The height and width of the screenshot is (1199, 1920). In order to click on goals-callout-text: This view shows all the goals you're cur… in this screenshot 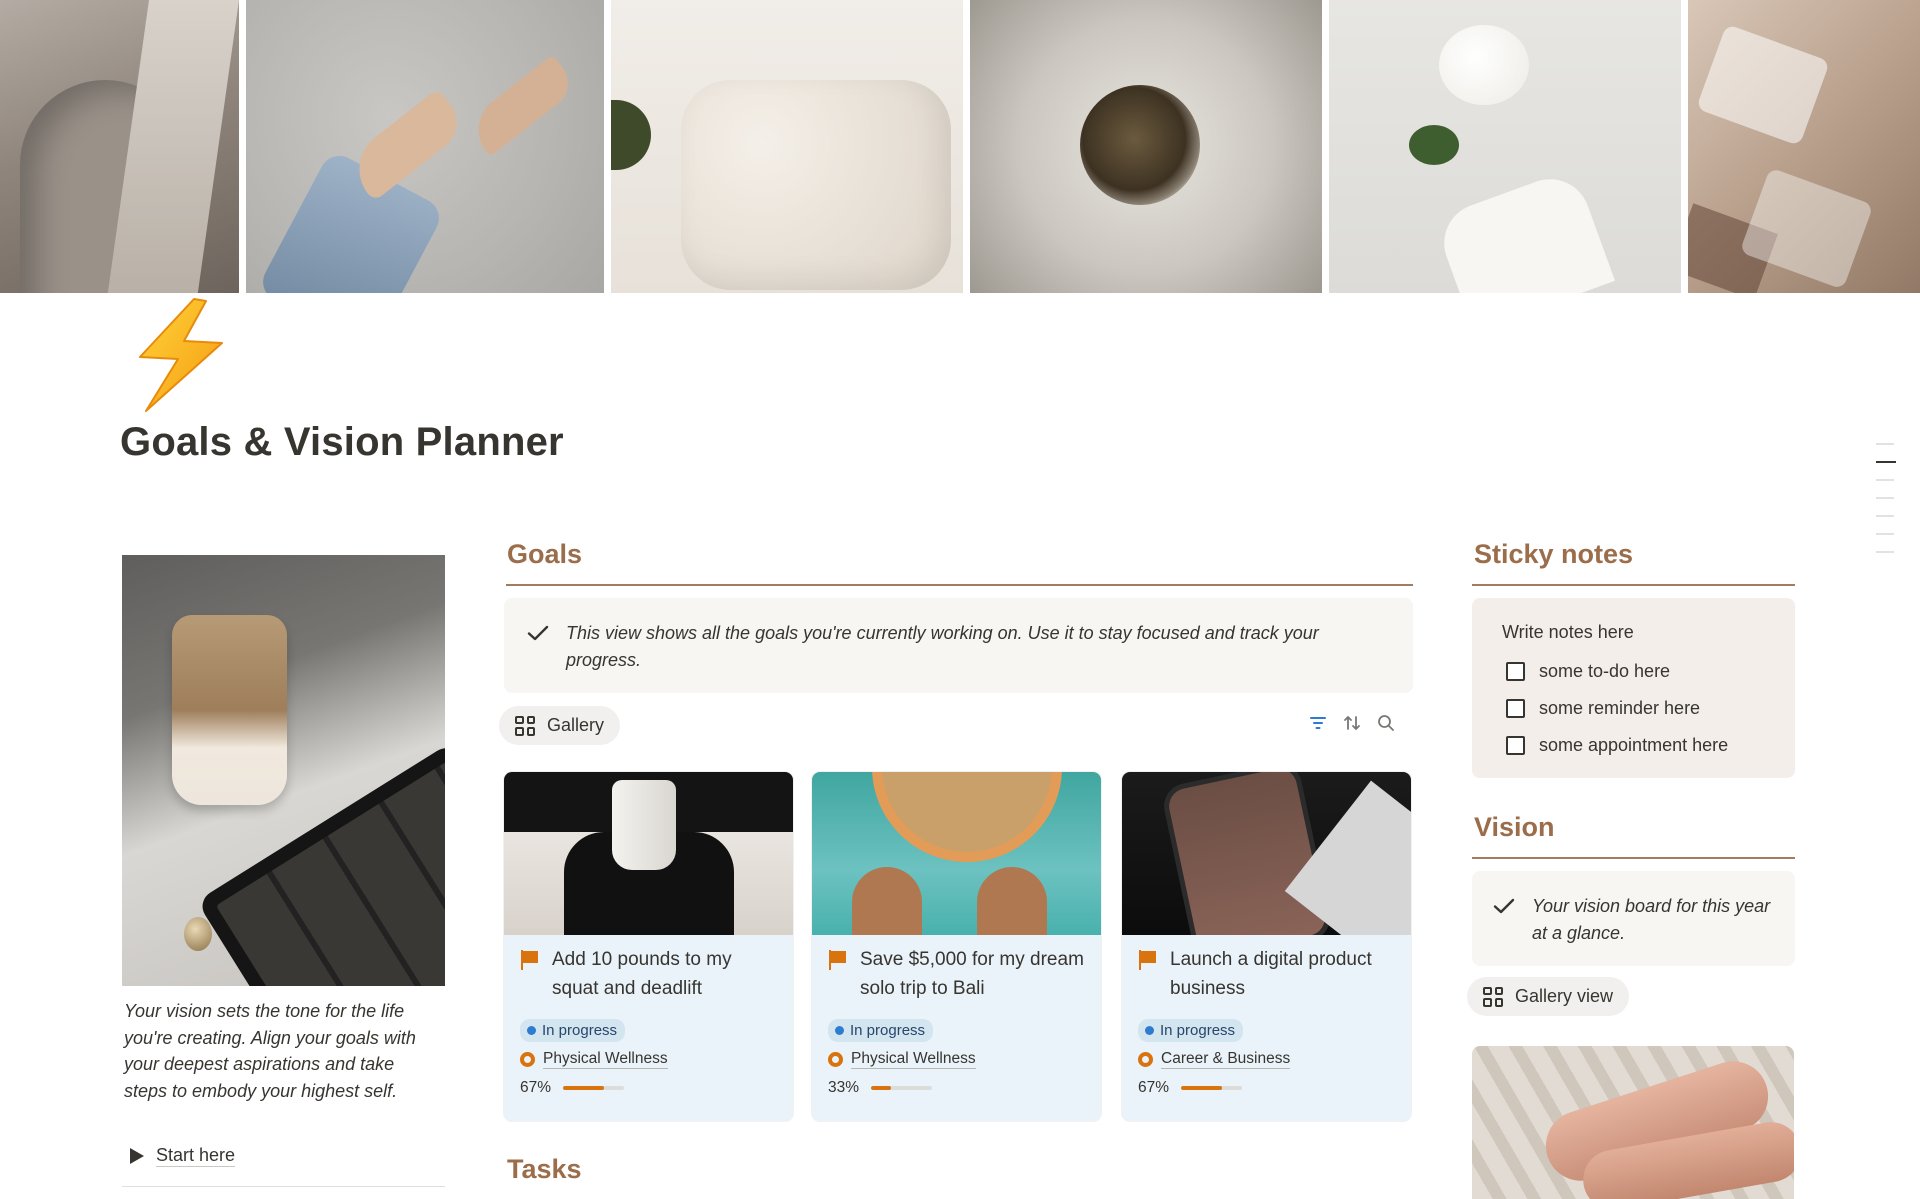, I will do `click(942, 646)`.